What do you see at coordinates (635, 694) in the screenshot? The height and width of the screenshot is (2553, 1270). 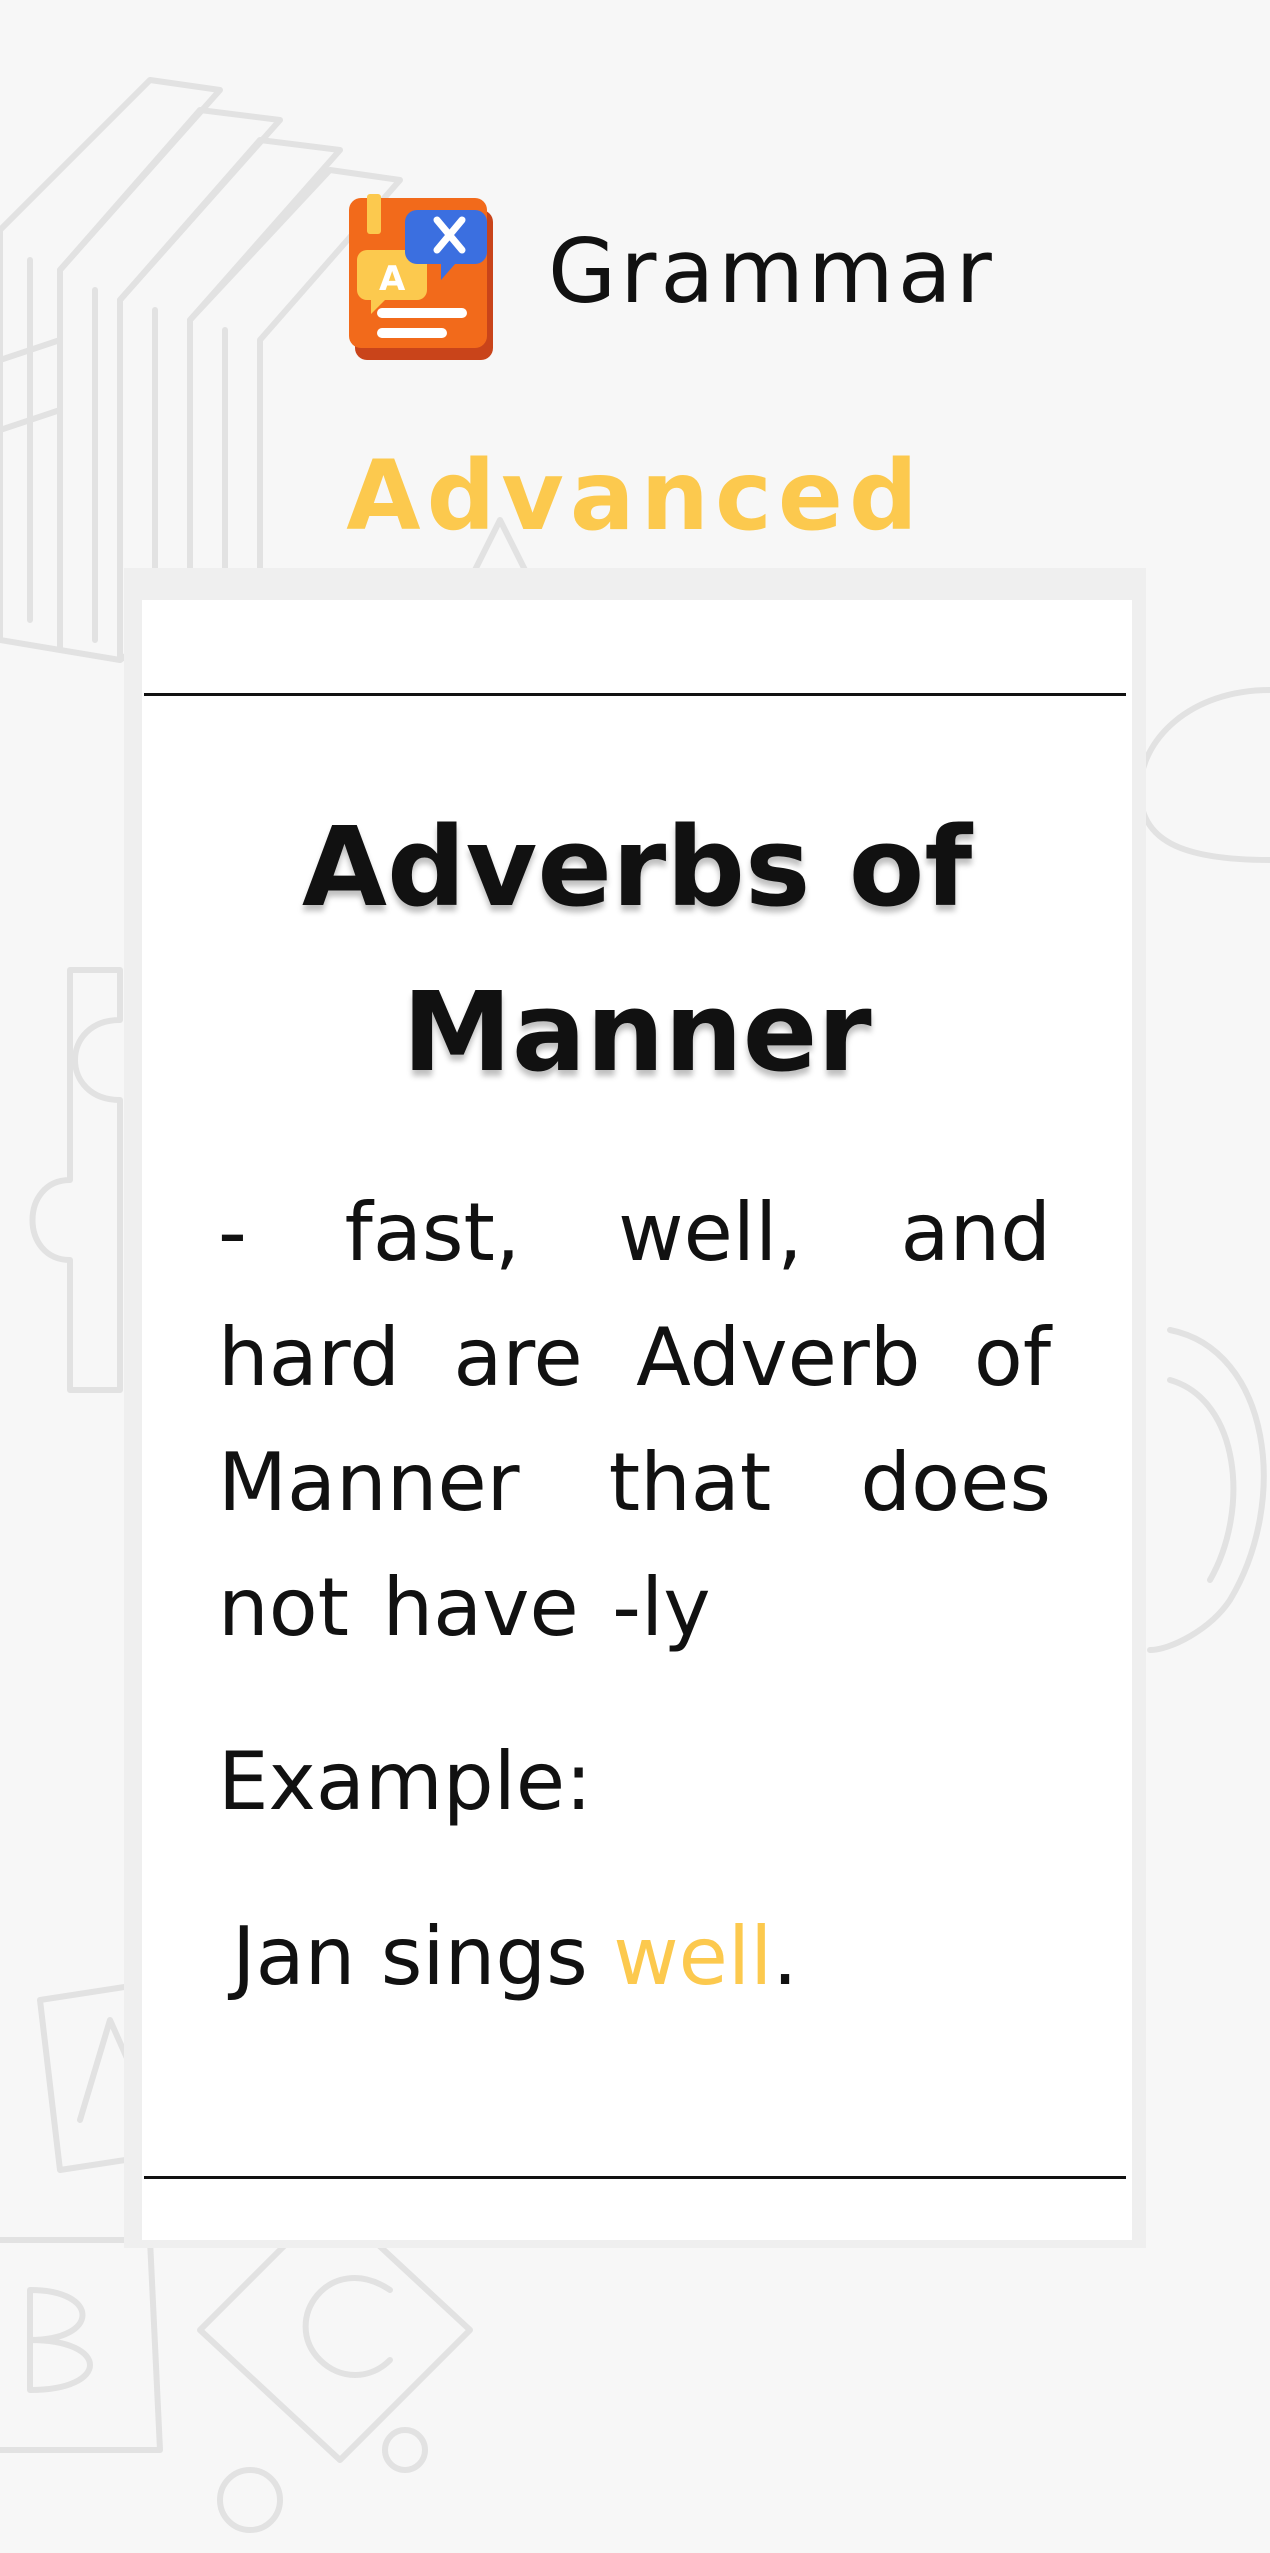 I see `top-divider` at bounding box center [635, 694].